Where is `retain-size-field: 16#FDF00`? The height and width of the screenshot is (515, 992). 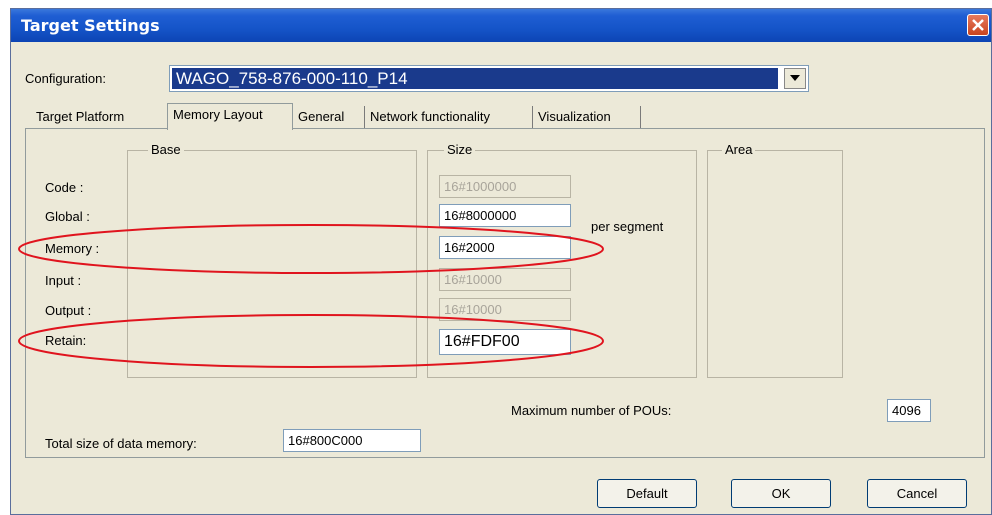
retain-size-field: 16#FDF00 is located at coordinates (505, 342).